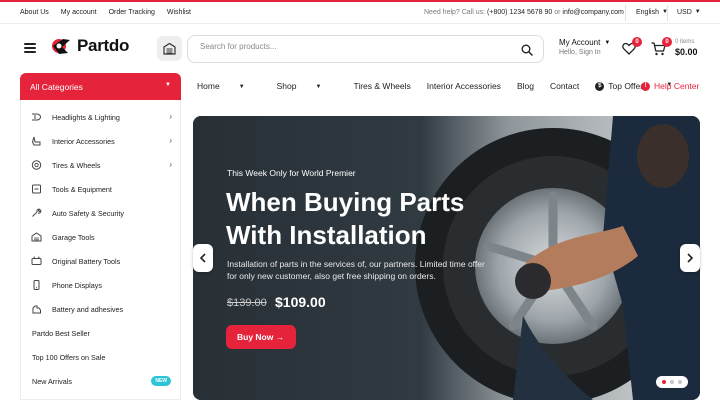 Image resolution: width=720 pixels, height=420 pixels. I want to click on phone-number: (+800) 1234 5678 90, so click(519, 12).